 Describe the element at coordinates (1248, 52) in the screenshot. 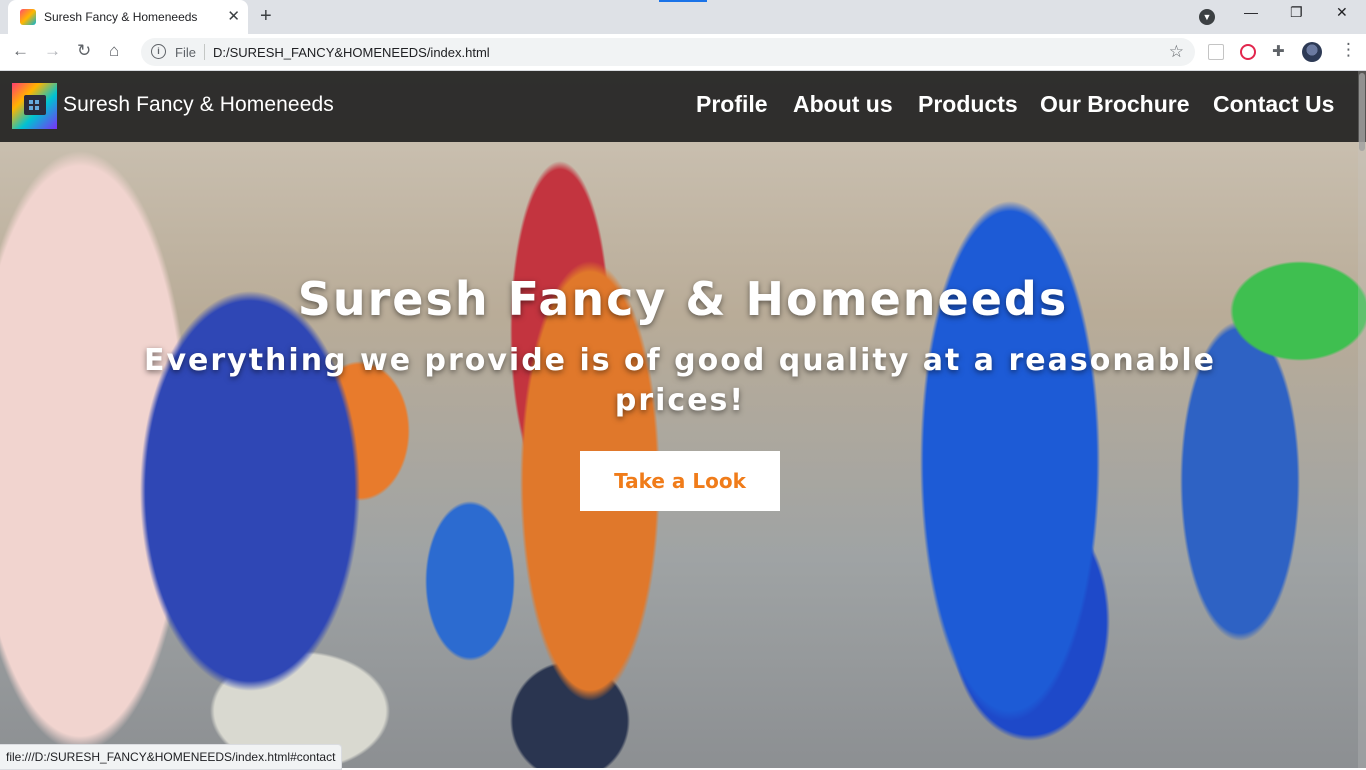

I see `opera-extension-icon` at that location.